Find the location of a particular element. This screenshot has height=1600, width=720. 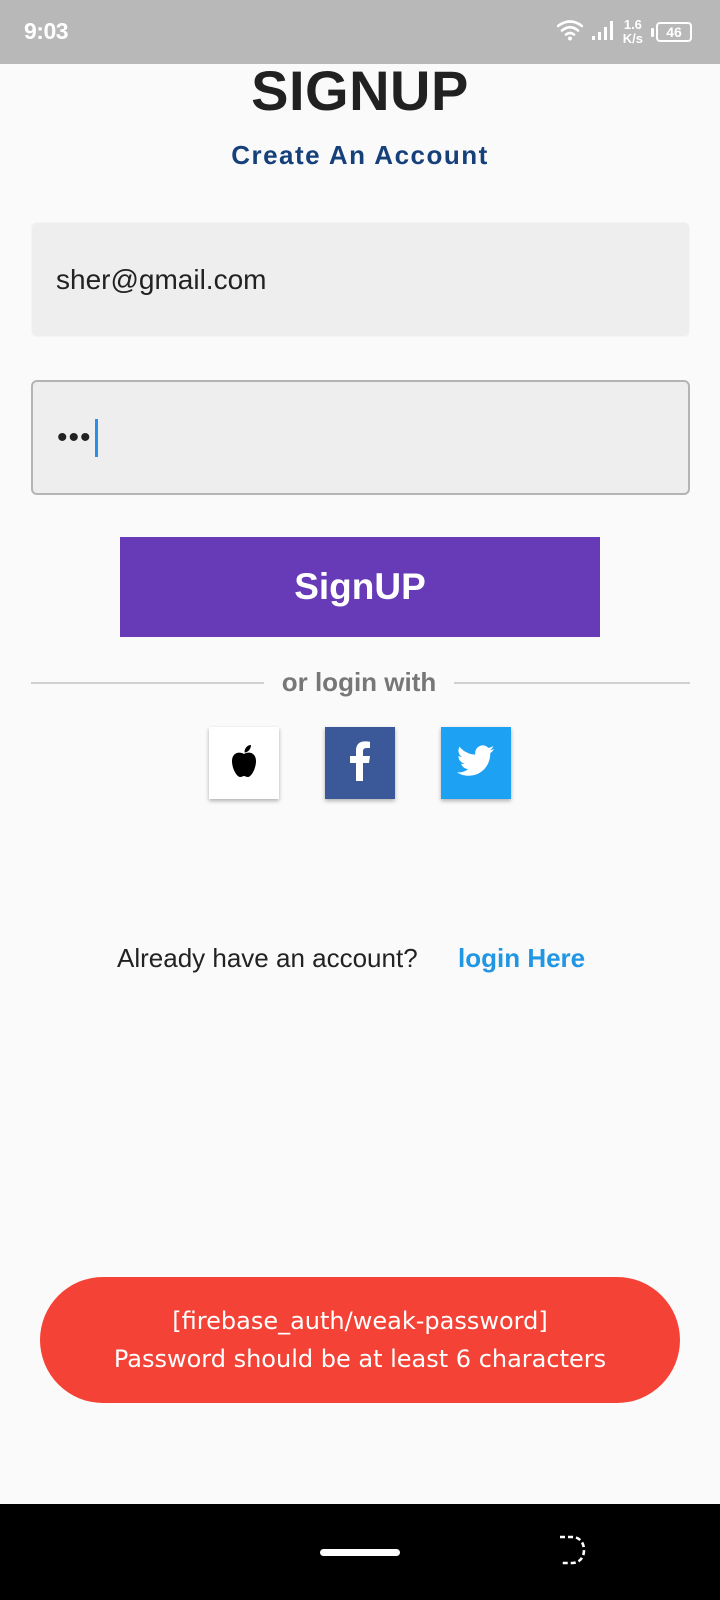

toast-error-code: [firebase_auth/weak-password] is located at coordinates (360, 1321).